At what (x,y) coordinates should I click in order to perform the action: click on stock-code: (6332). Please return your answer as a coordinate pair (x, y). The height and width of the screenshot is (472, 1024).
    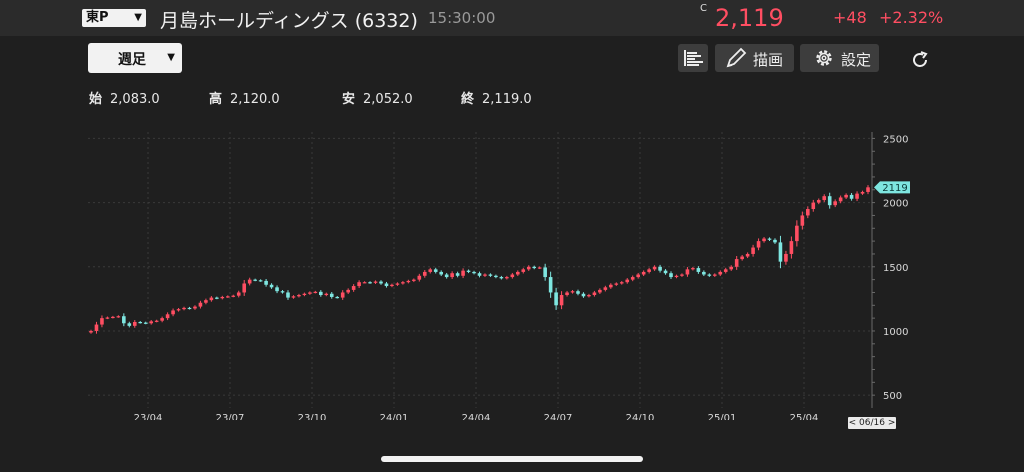
    Looking at the image, I should click on (386, 21).